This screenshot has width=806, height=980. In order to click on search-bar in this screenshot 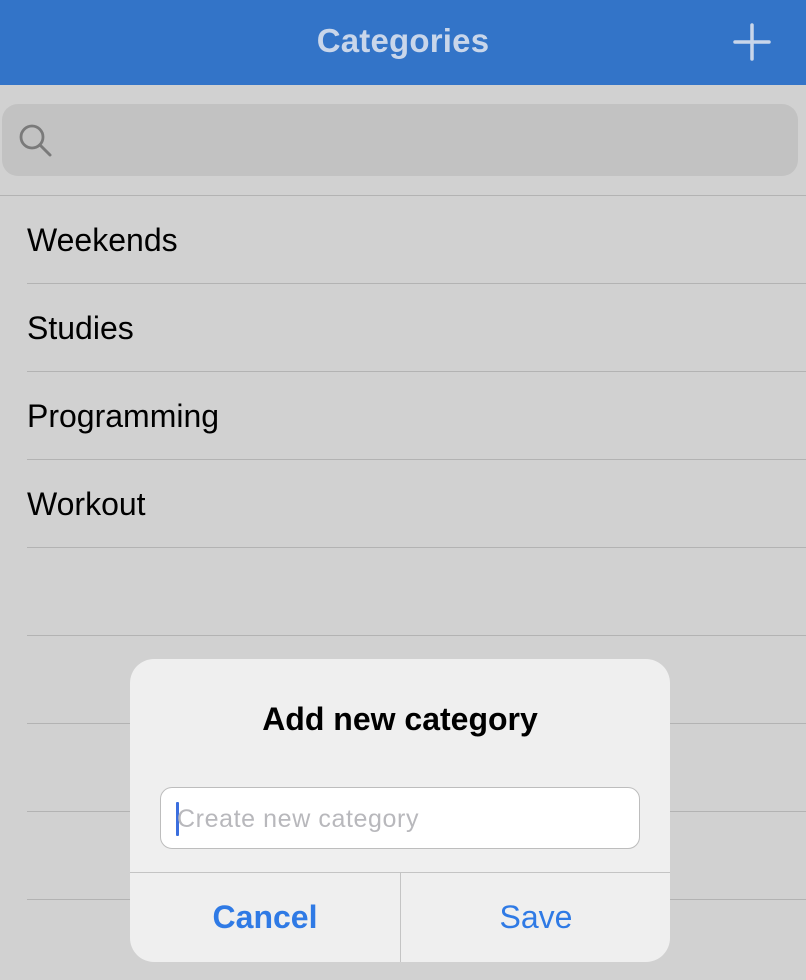, I will do `click(400, 140)`.